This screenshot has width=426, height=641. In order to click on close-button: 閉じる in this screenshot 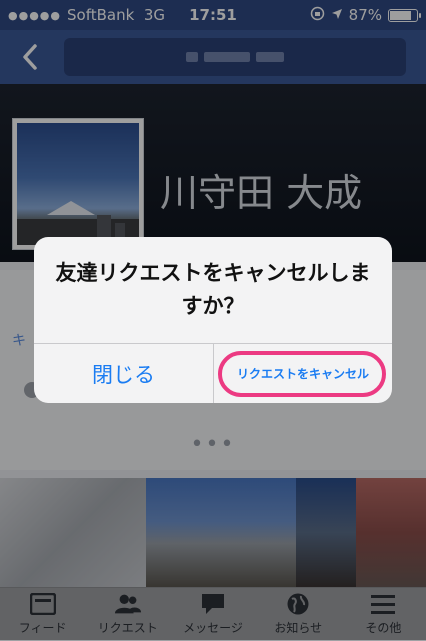, I will do `click(123, 373)`.